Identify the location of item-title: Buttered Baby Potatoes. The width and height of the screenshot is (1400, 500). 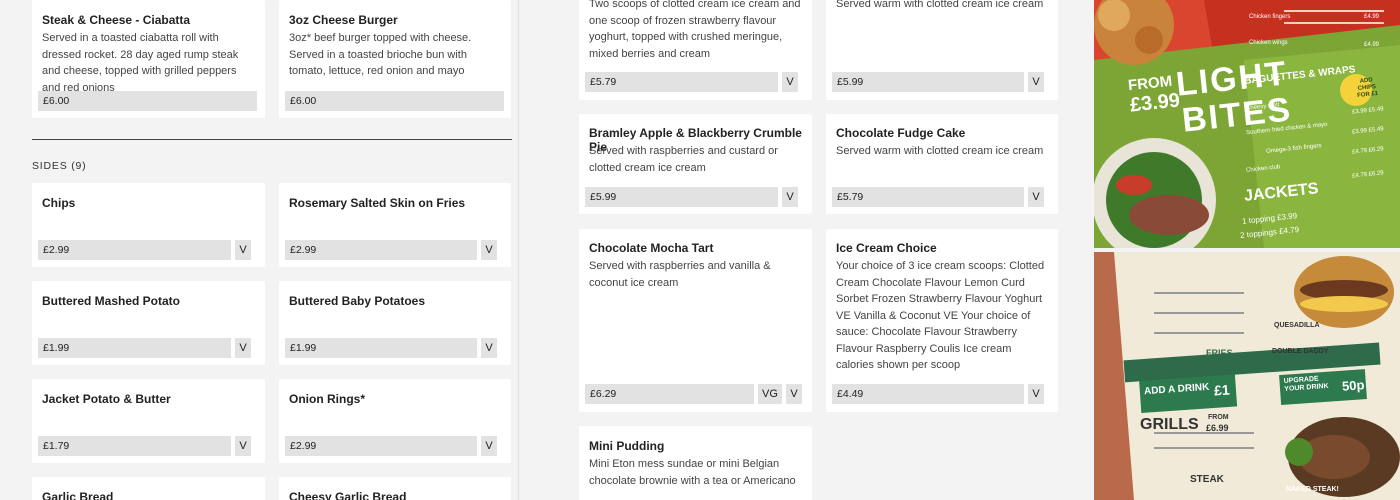
(357, 301).